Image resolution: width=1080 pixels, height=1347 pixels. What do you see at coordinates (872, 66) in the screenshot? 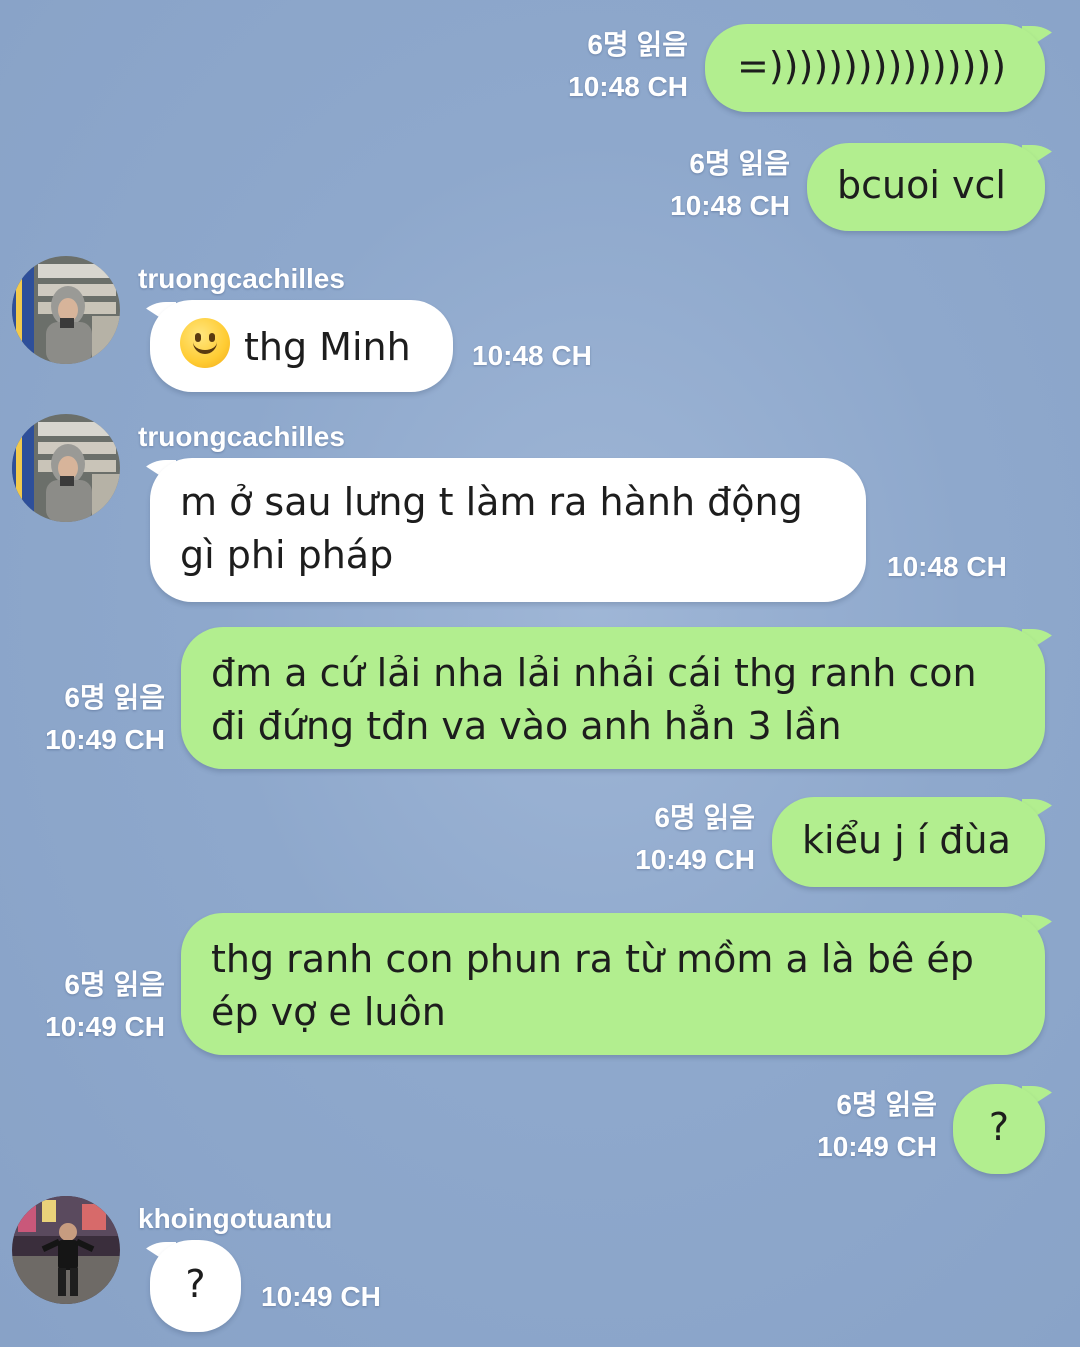
I see `message-text: =))))))))))))))))` at bounding box center [872, 66].